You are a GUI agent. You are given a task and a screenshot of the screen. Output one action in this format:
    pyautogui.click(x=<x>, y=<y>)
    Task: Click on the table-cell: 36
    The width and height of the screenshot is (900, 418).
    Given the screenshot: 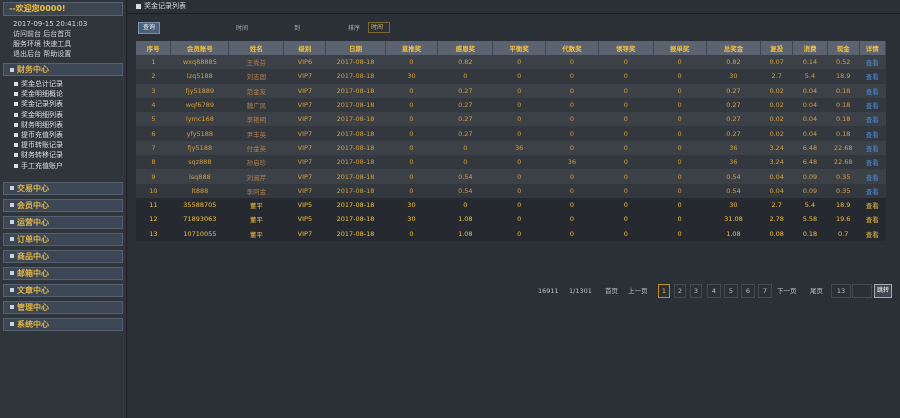 What is the action you would take?
    pyautogui.click(x=519, y=148)
    